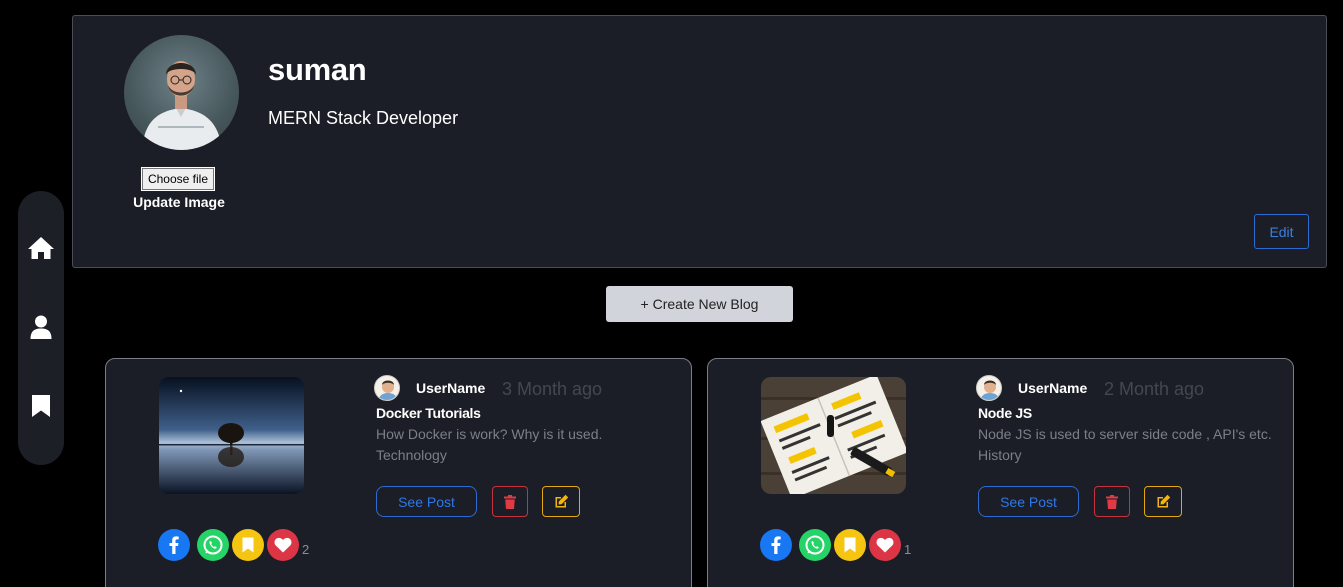 The image size is (1343, 587). I want to click on like-count: 1, so click(908, 549).